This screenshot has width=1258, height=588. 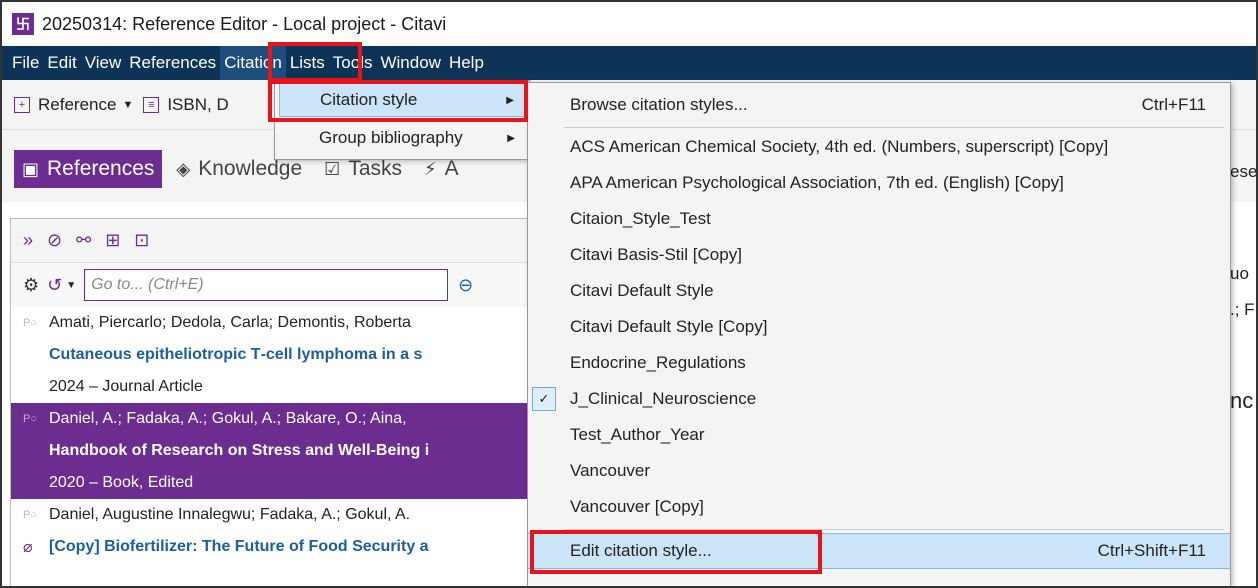 I want to click on import-icon: ⊡, so click(x=141, y=240).